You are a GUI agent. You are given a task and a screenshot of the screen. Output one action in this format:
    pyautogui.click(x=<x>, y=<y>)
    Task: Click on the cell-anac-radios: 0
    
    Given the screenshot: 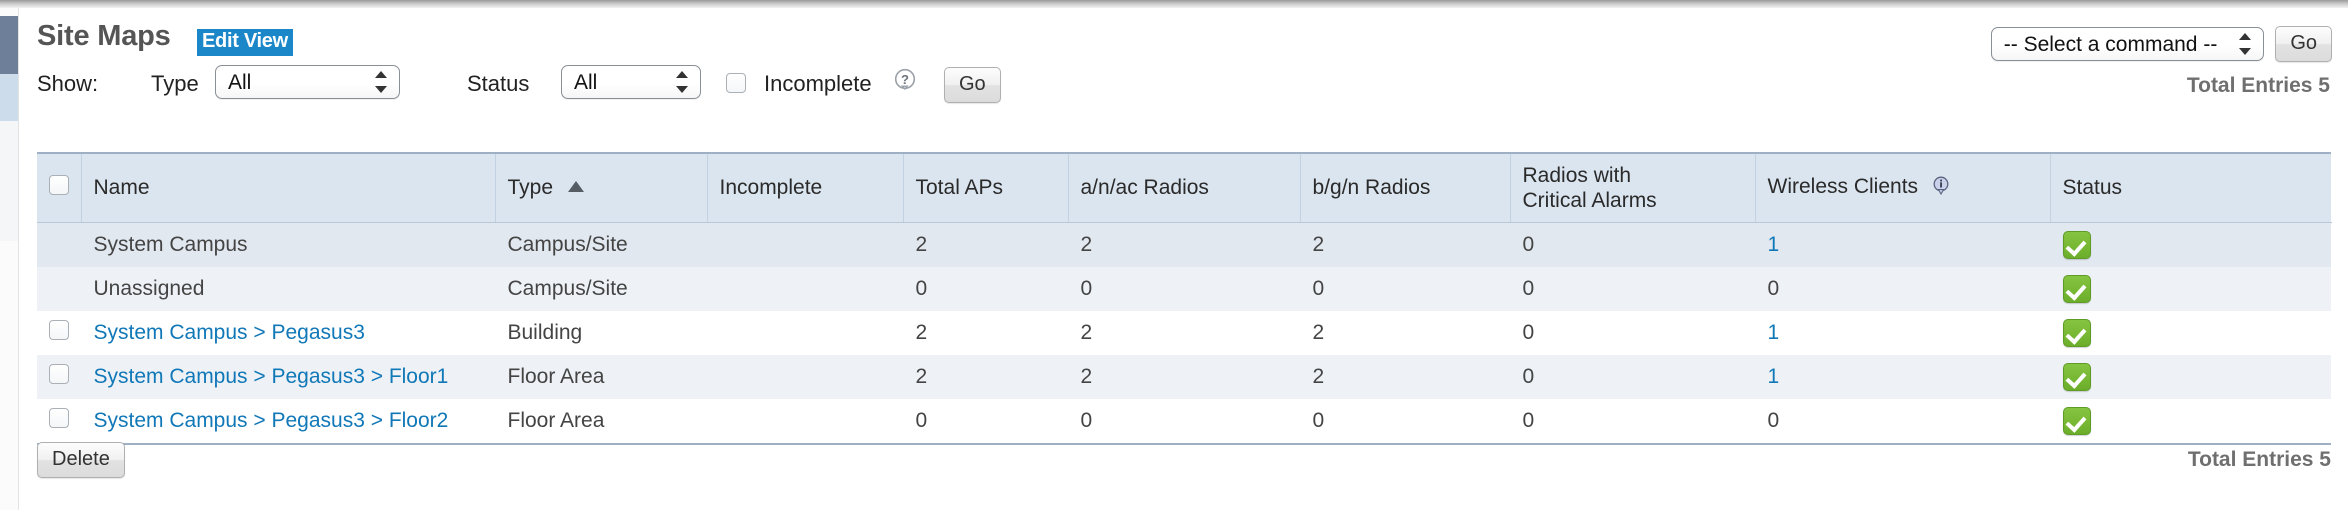 What is the action you would take?
    pyautogui.click(x=1184, y=289)
    